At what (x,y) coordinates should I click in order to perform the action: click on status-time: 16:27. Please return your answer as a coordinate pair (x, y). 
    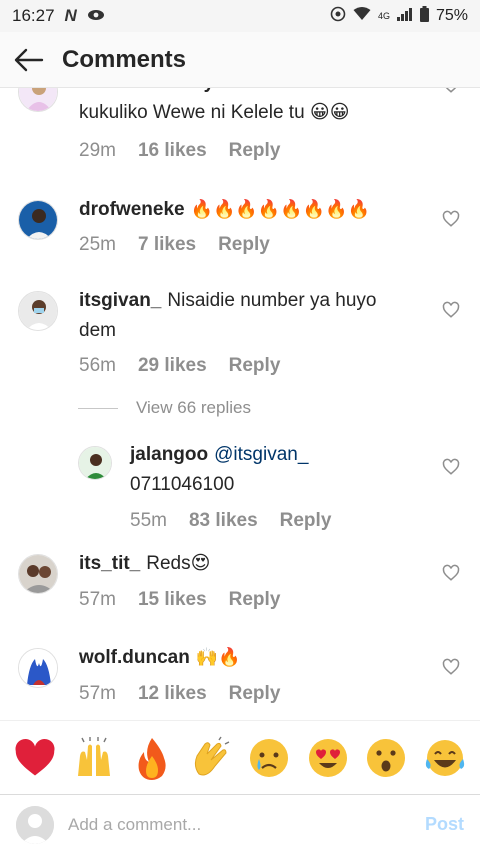
    Looking at the image, I should click on (33, 15).